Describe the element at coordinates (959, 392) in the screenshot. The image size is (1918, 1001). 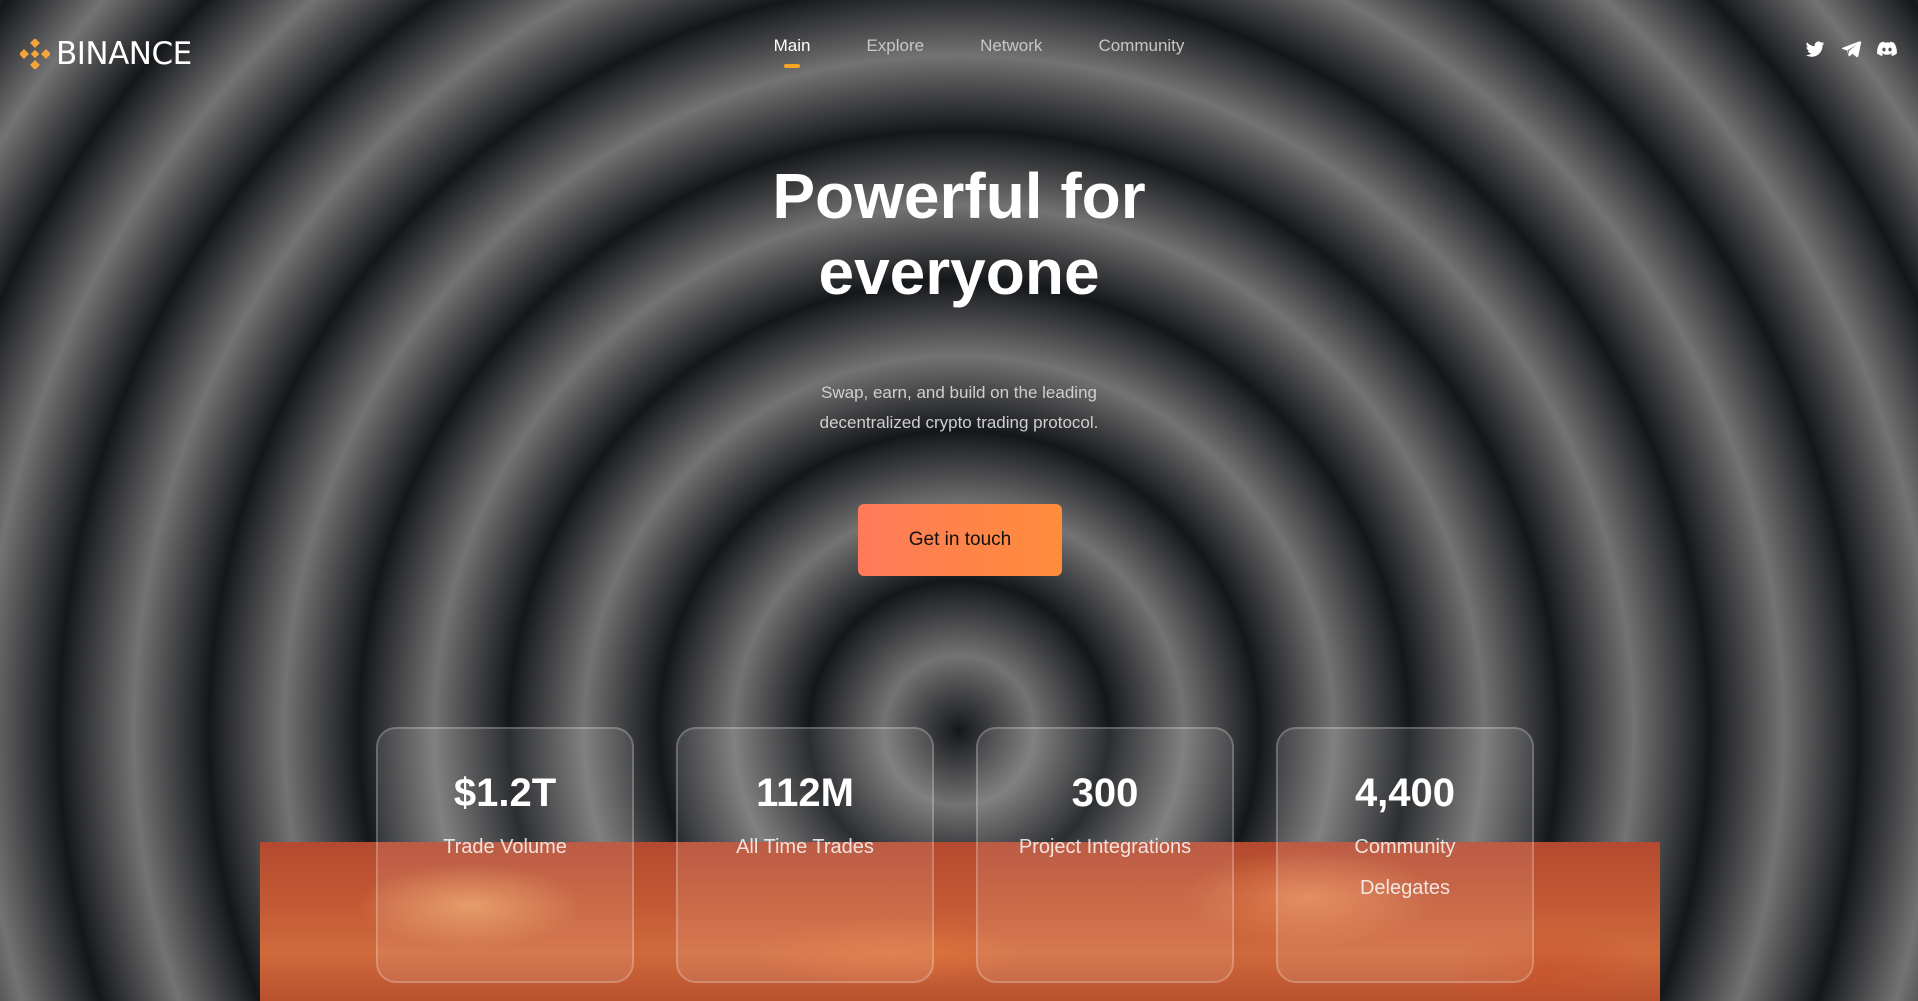
I see `hero-subtitle-line-1: Swap, earn, and build on the leading` at that location.